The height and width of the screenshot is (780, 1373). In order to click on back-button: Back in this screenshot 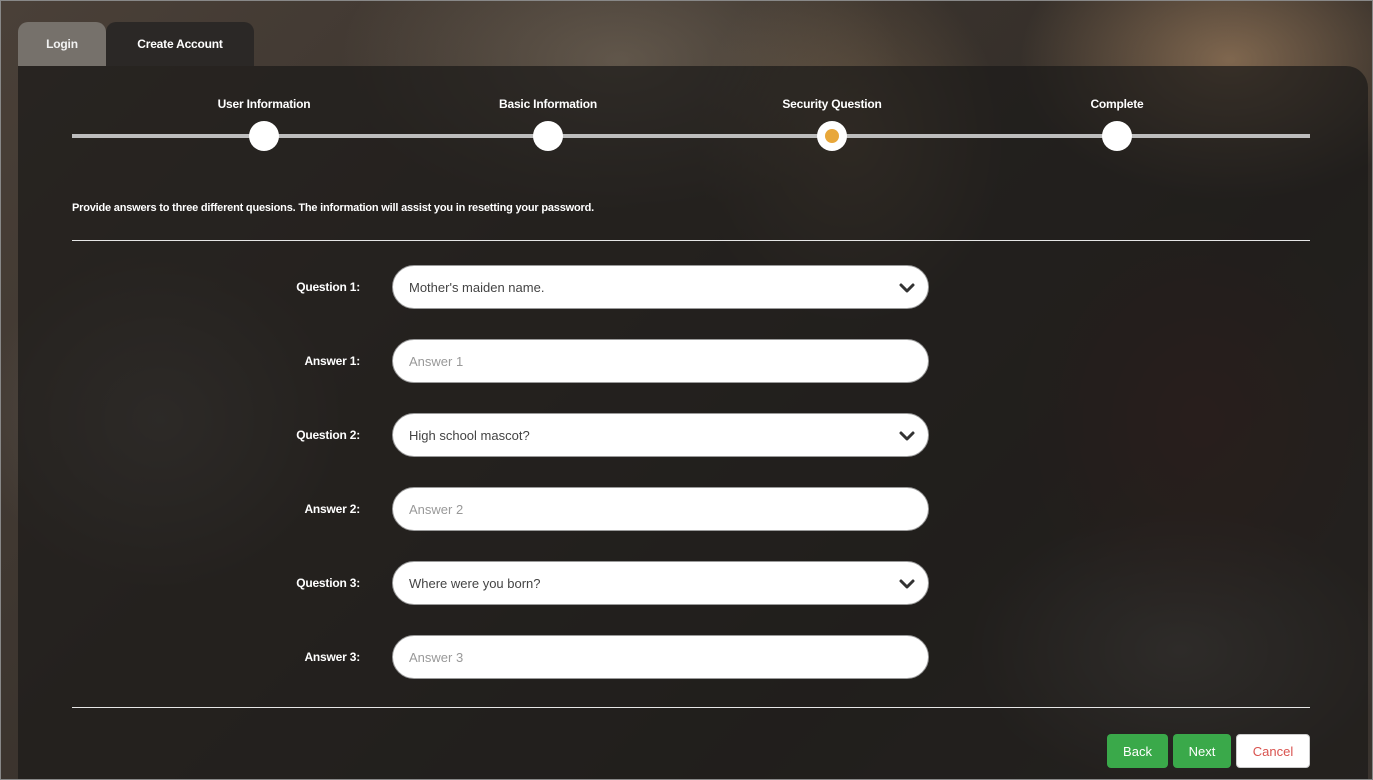, I will do `click(1137, 751)`.